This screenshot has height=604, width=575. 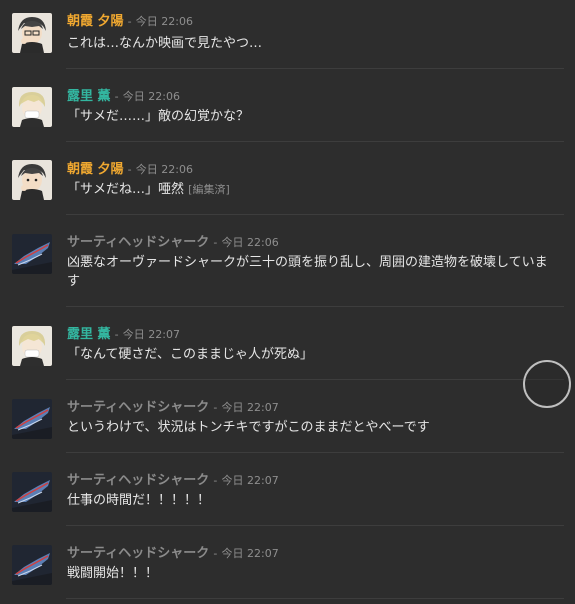 I want to click on edited-label: [編集済], so click(x=209, y=189).